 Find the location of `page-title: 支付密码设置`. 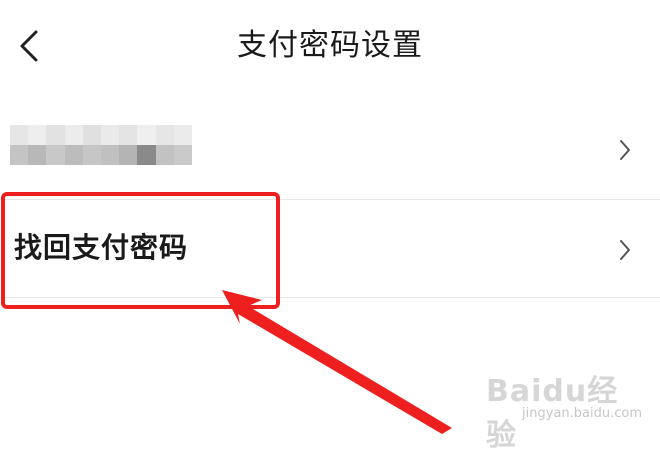

page-title: 支付密码设置 is located at coordinates (330, 45).